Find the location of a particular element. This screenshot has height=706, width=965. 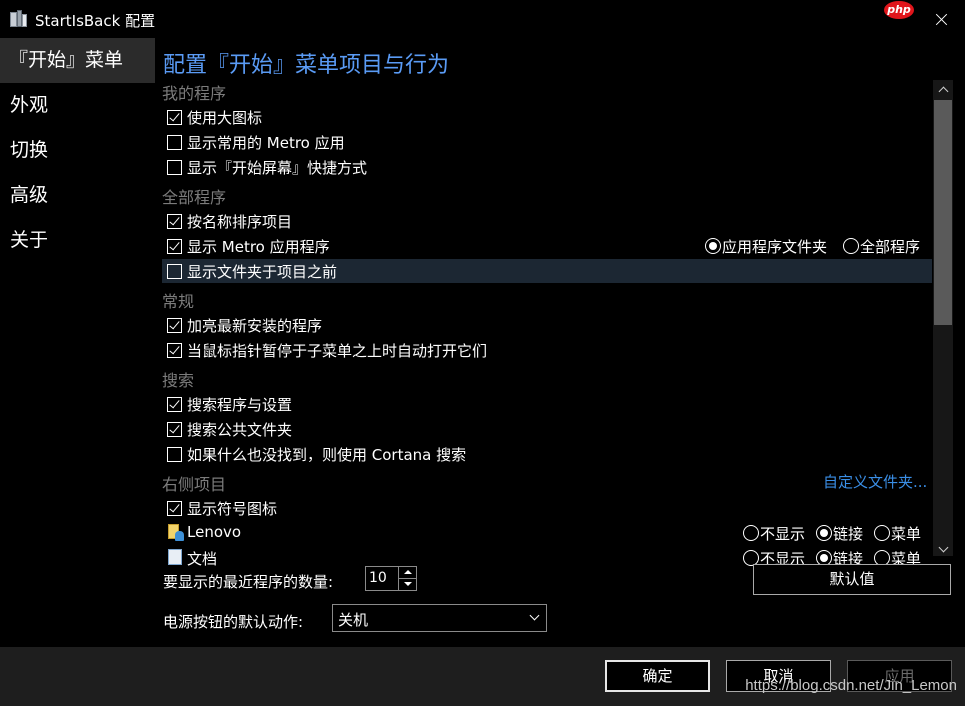

lenovo-menu-option: 菜单 is located at coordinates (897, 533).